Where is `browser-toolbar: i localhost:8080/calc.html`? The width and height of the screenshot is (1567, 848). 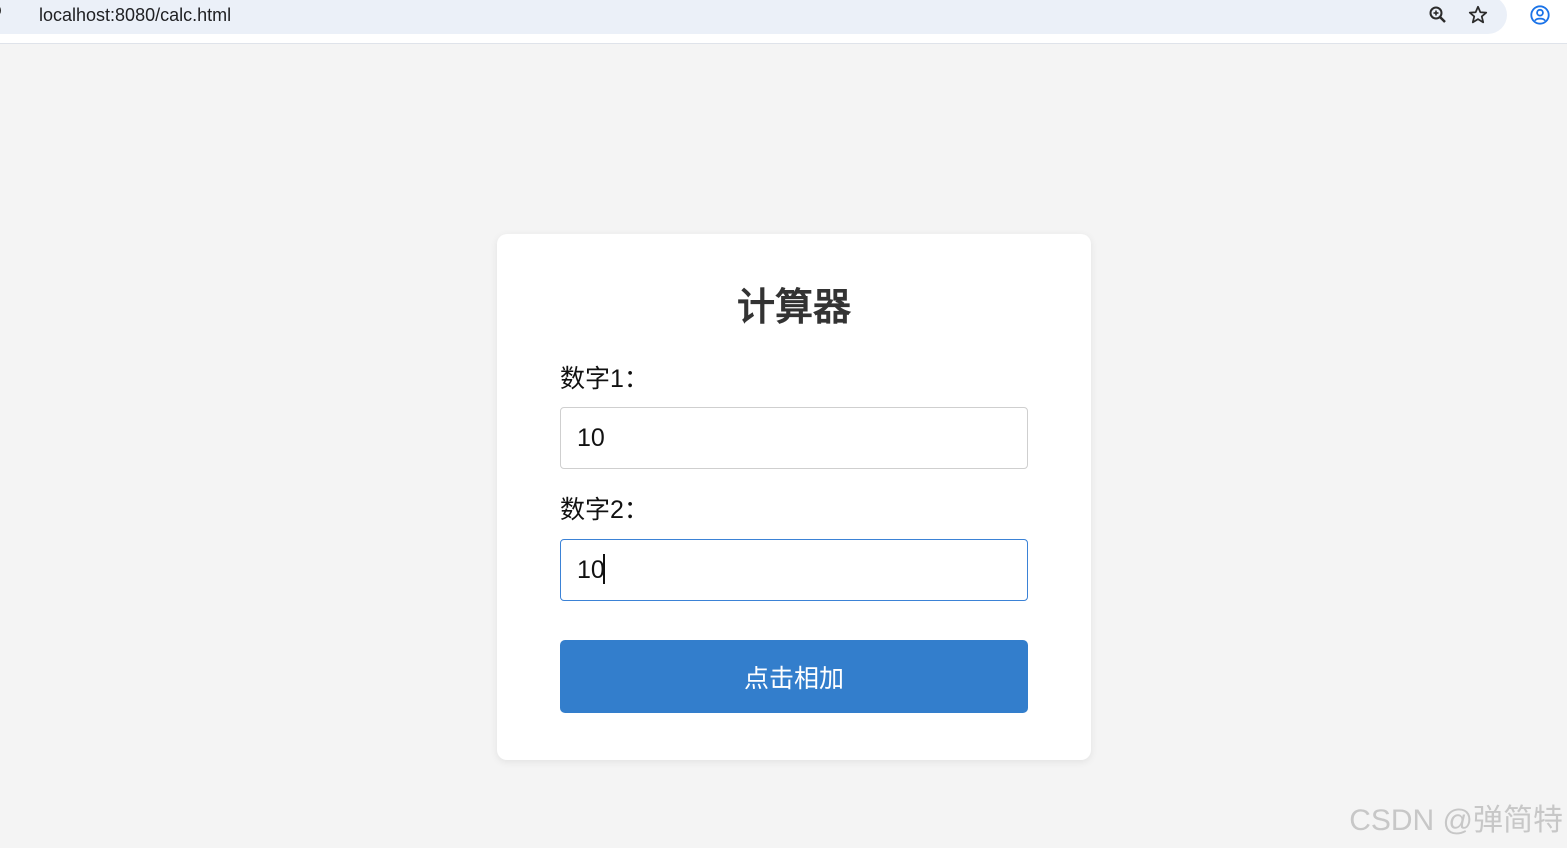 browser-toolbar: i localhost:8080/calc.html is located at coordinates (783, 22).